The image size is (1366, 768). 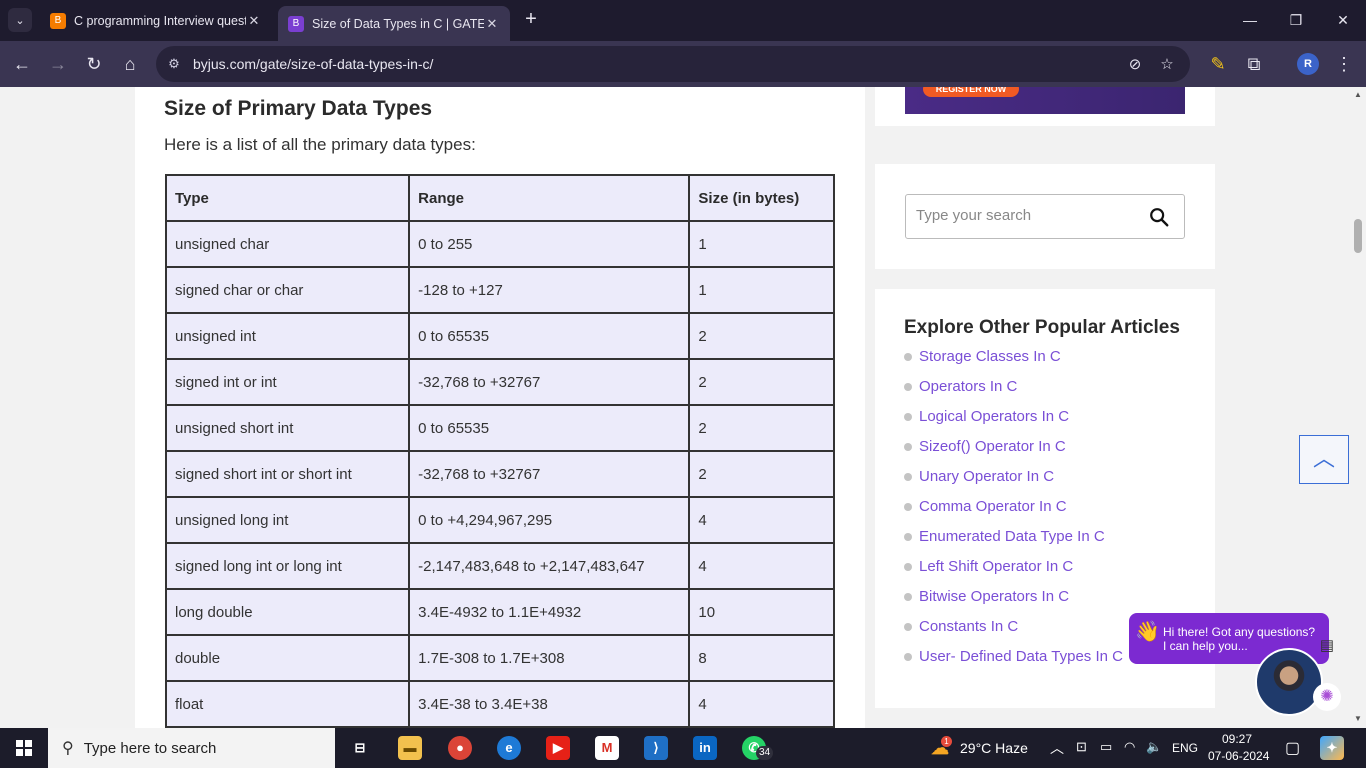 What do you see at coordinates (705, 748) in the screenshot?
I see `linkedin-icon: in` at bounding box center [705, 748].